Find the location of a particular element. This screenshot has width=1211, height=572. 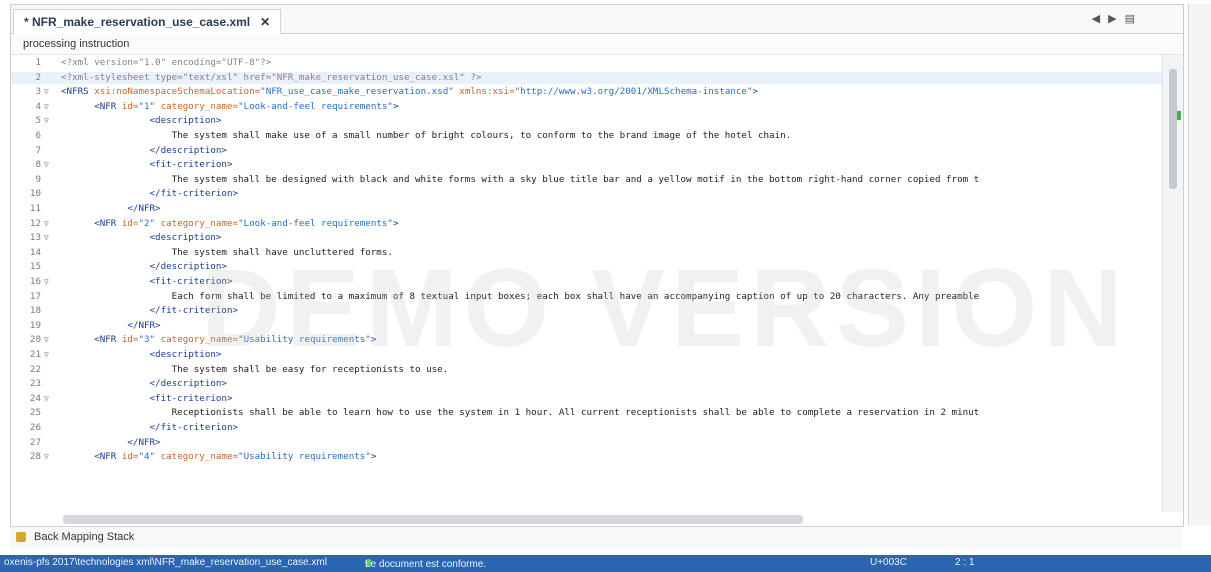

chevron-right-icon: ▶ is located at coordinates (1112, 18).